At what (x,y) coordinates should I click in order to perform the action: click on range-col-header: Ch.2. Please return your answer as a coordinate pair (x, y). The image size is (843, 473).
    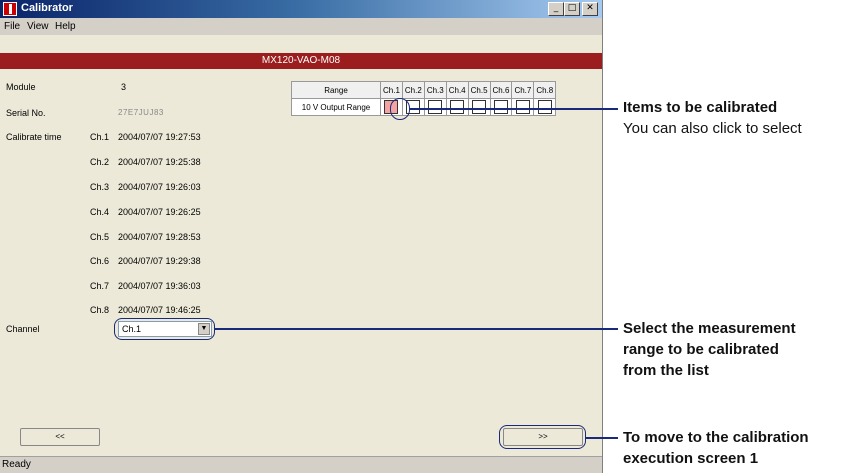
    Looking at the image, I should click on (413, 90).